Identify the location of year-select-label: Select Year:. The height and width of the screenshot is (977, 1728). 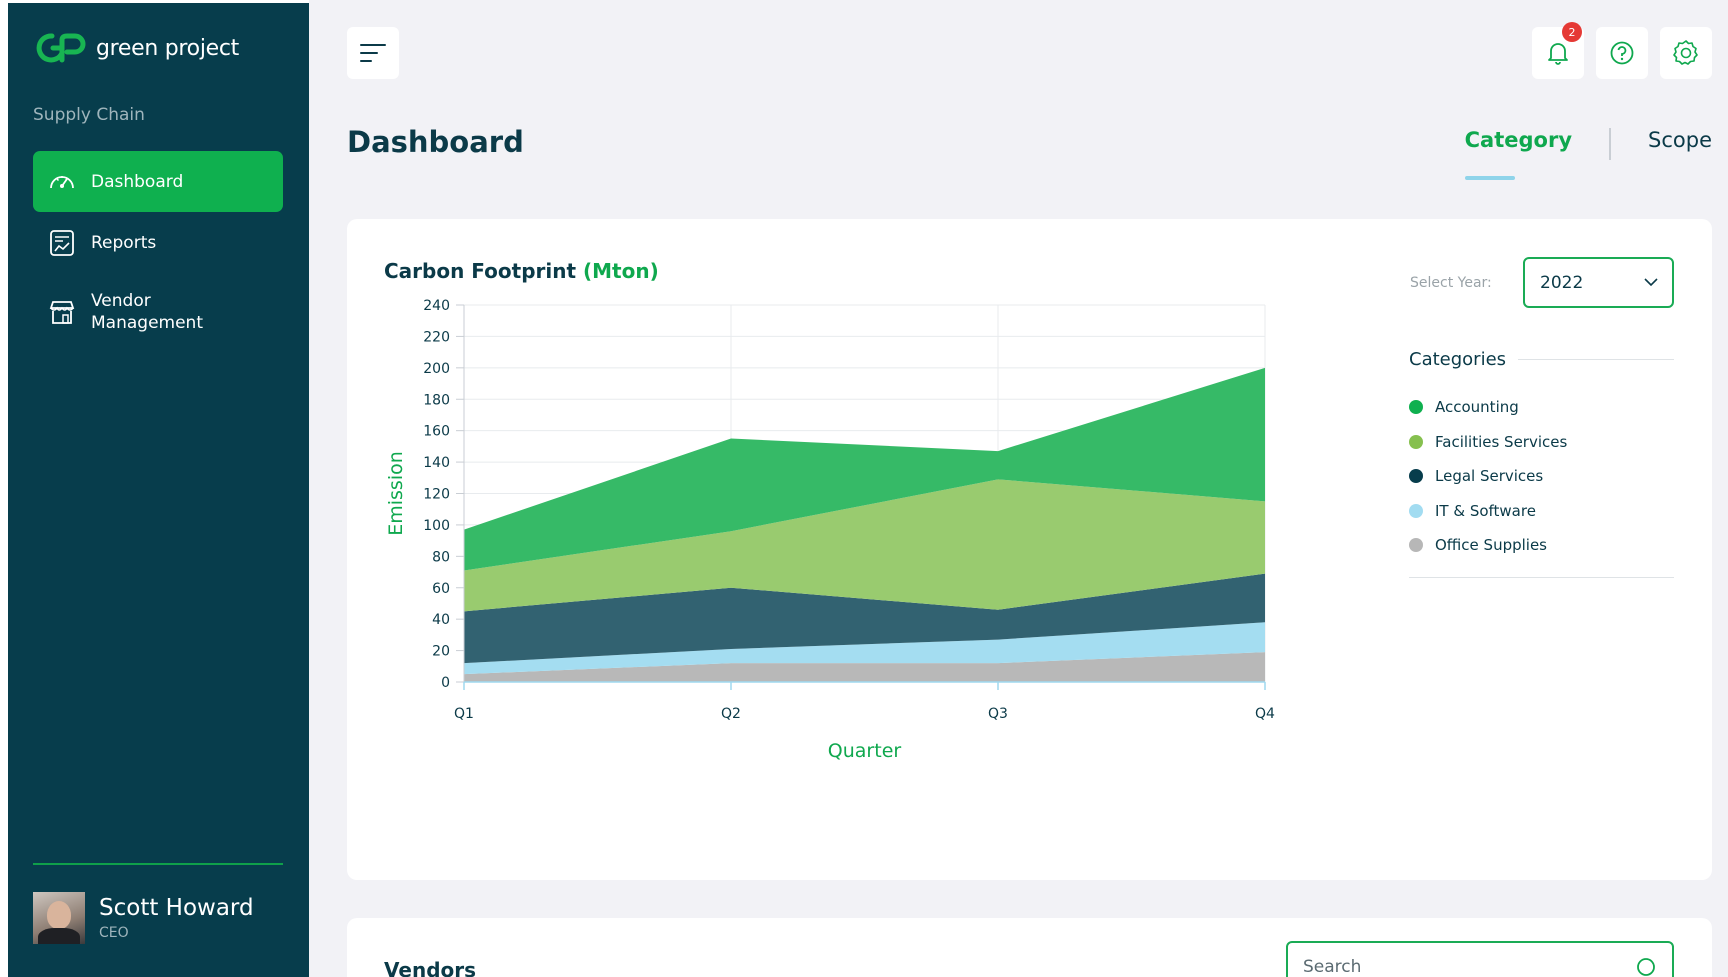
(1451, 283).